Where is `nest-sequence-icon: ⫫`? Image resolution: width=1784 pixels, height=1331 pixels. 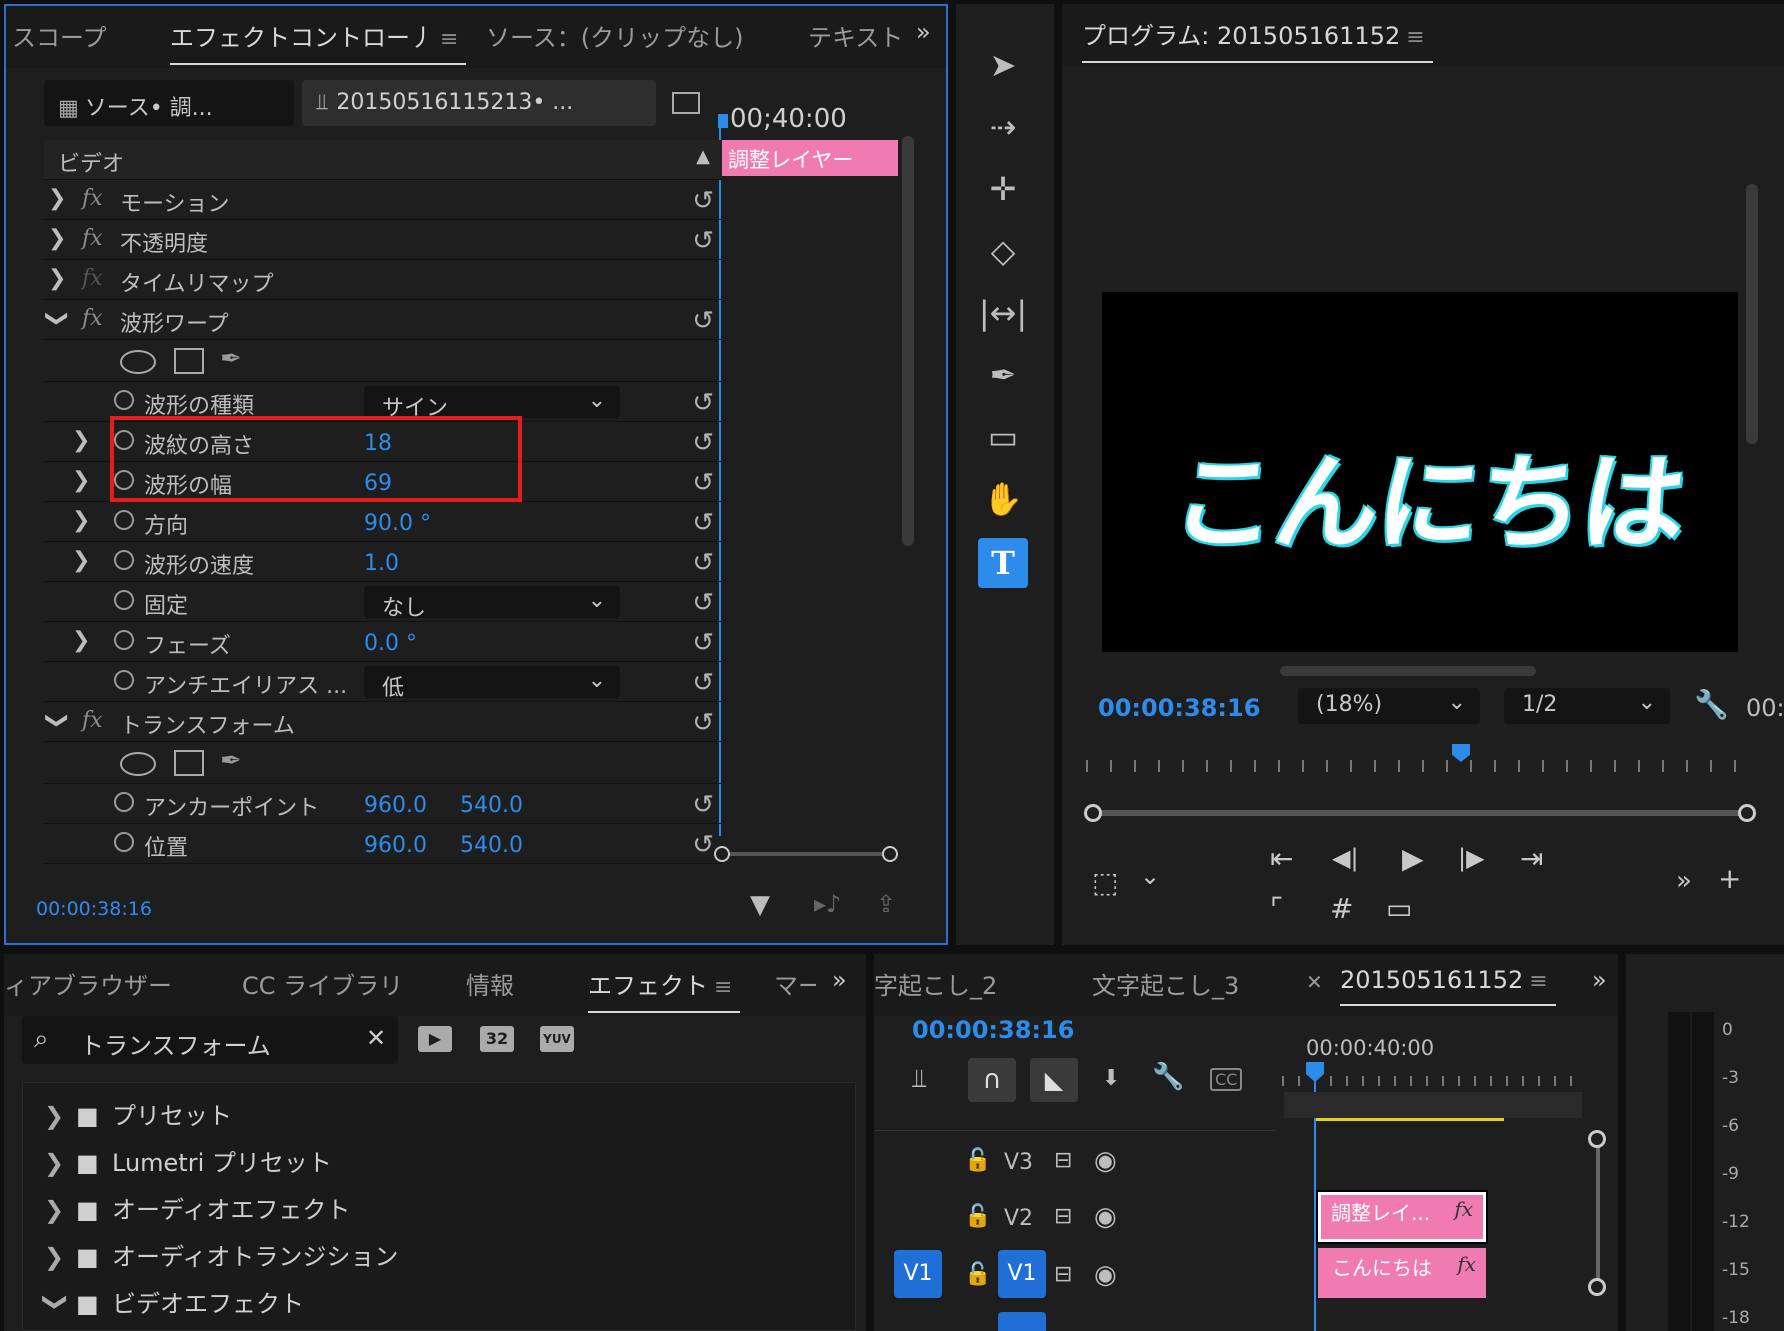 nest-sequence-icon: ⫫ is located at coordinates (919, 1079).